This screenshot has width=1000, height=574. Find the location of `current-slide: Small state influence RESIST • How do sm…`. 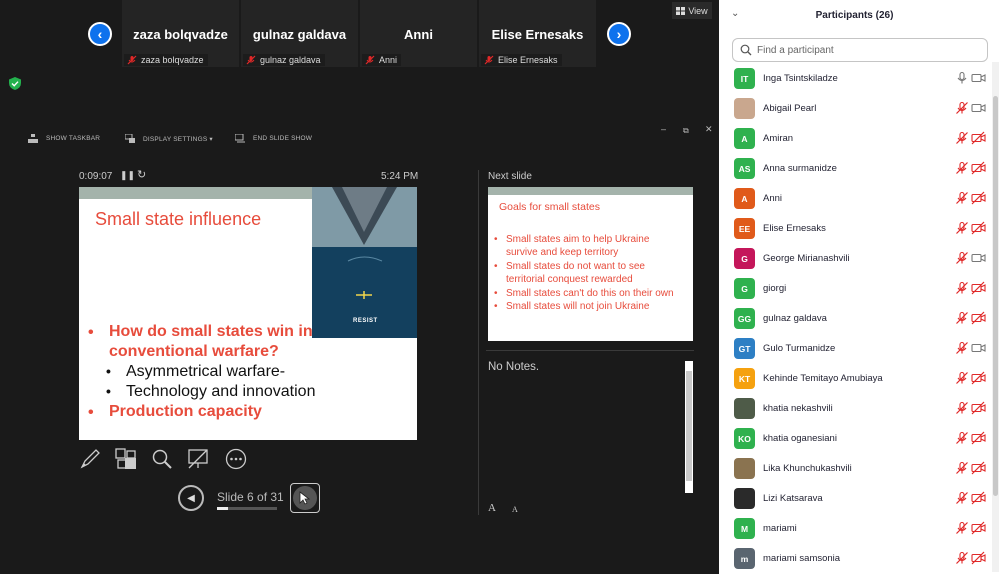

current-slide: Small state influence RESIST • How do sm… is located at coordinates (248, 313).